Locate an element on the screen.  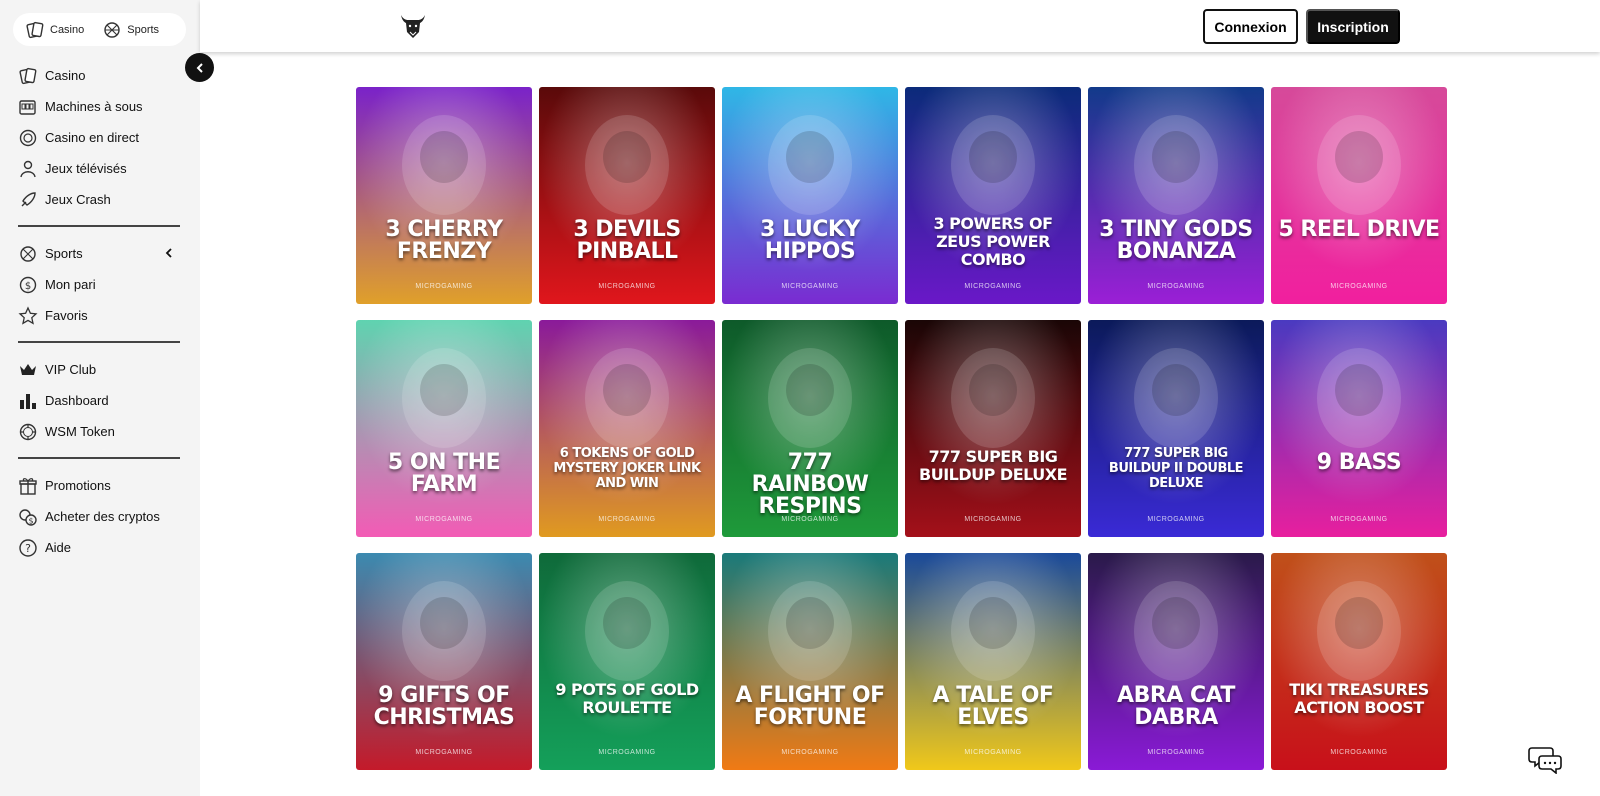
sidebar-item-slots: Machines à sous is located at coordinates (99, 106).